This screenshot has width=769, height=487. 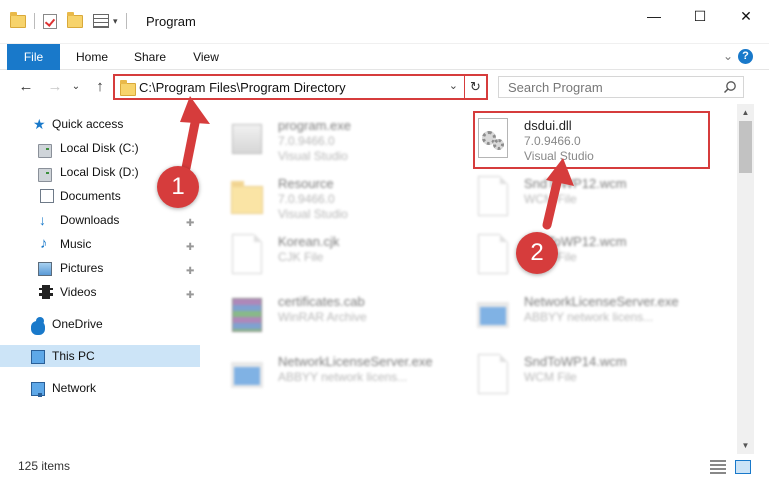 What do you see at coordinates (75, 19) in the screenshot?
I see `new-folder-icon` at bounding box center [75, 19].